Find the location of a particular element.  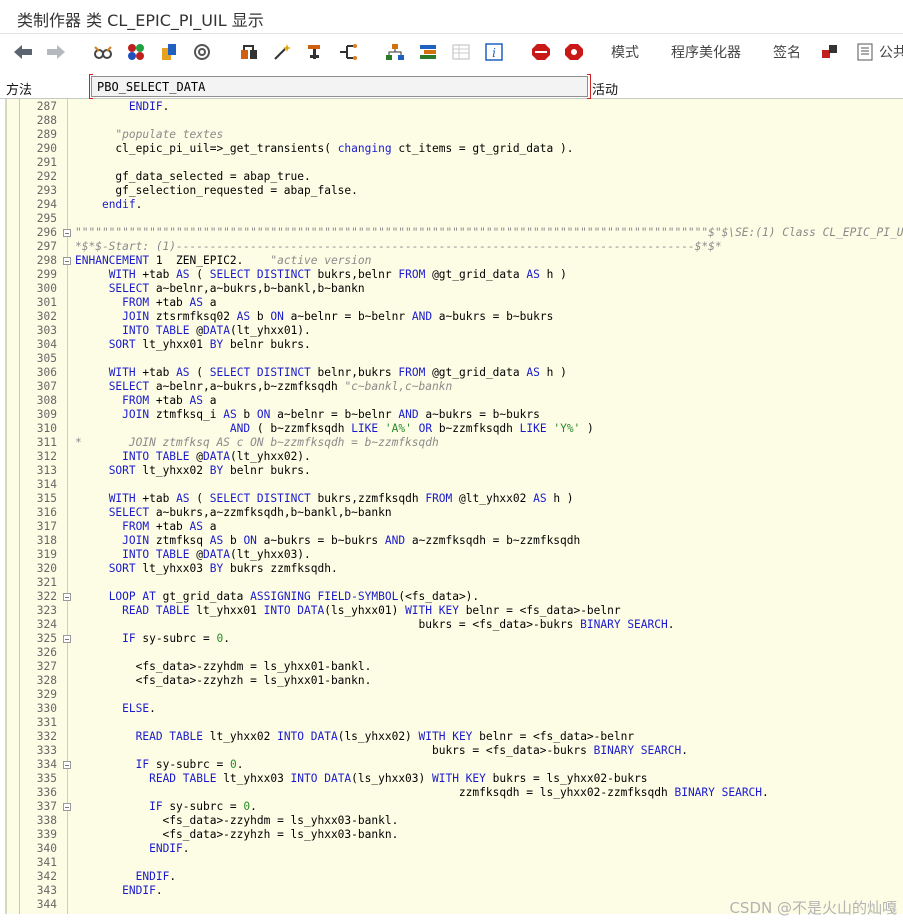

code-line: 320 SORT lt_yhxx03 BY bukrs zzmfksqdh. is located at coordinates (454, 569).